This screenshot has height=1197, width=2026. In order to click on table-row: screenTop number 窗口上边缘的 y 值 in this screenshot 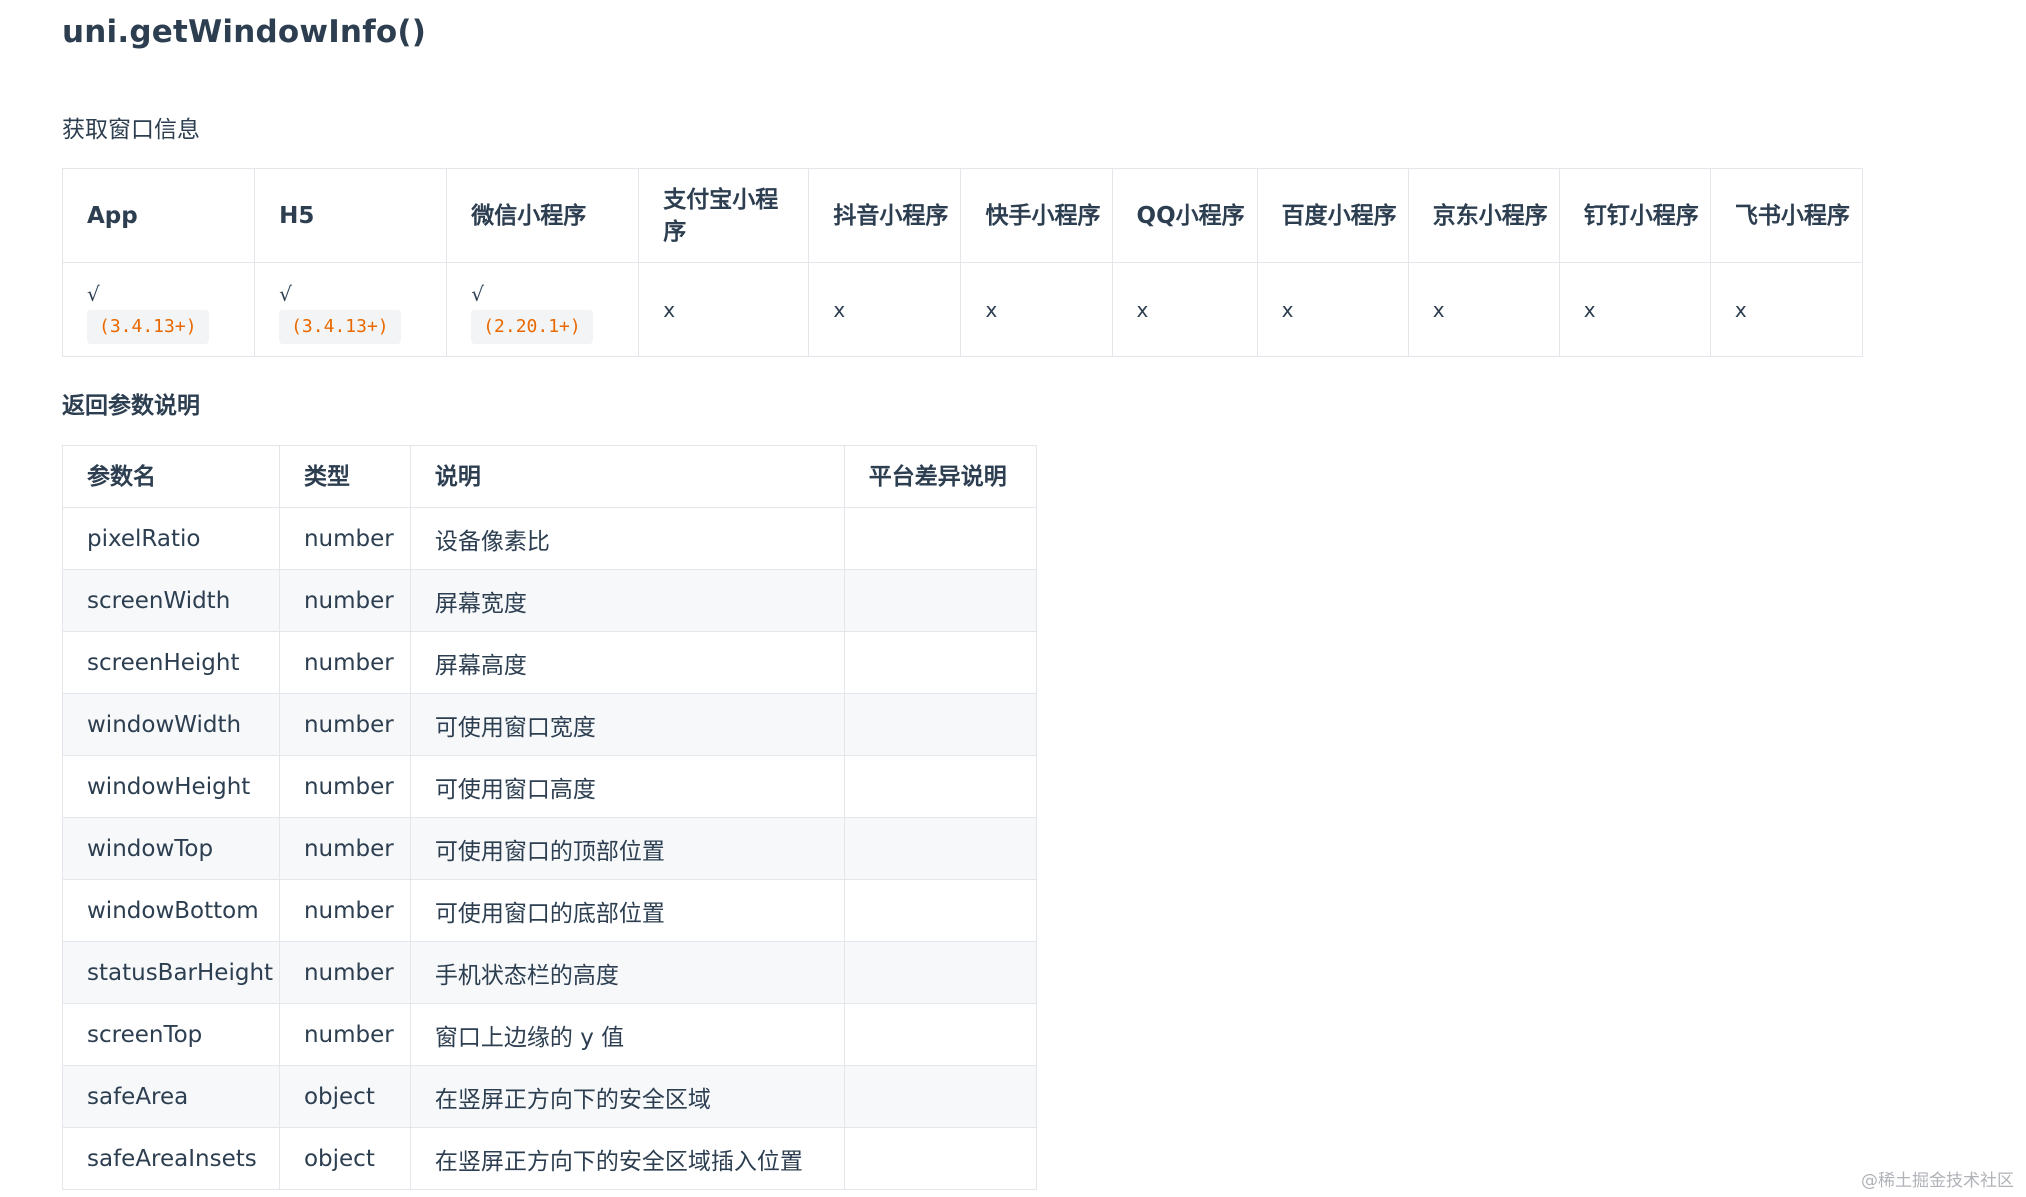, I will do `click(550, 1034)`.